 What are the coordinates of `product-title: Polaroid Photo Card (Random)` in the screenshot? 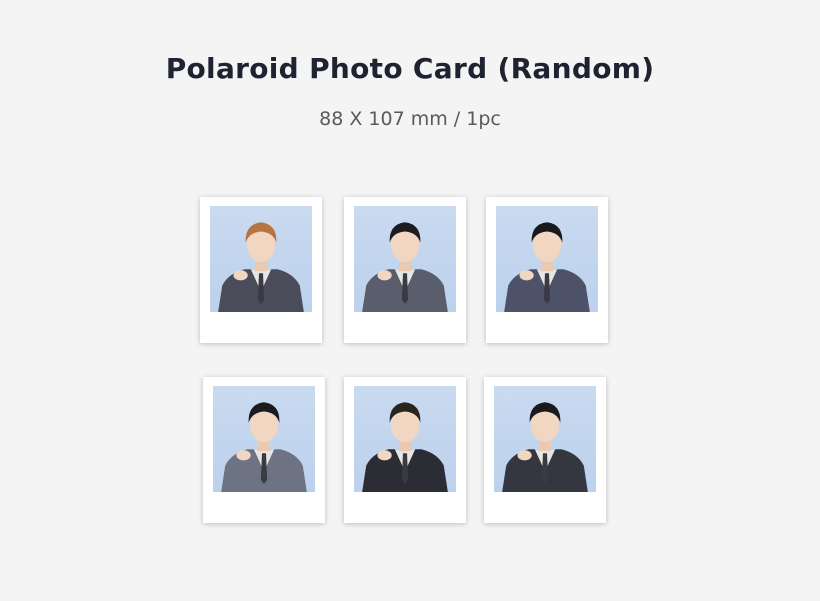 It's located at (410, 68).